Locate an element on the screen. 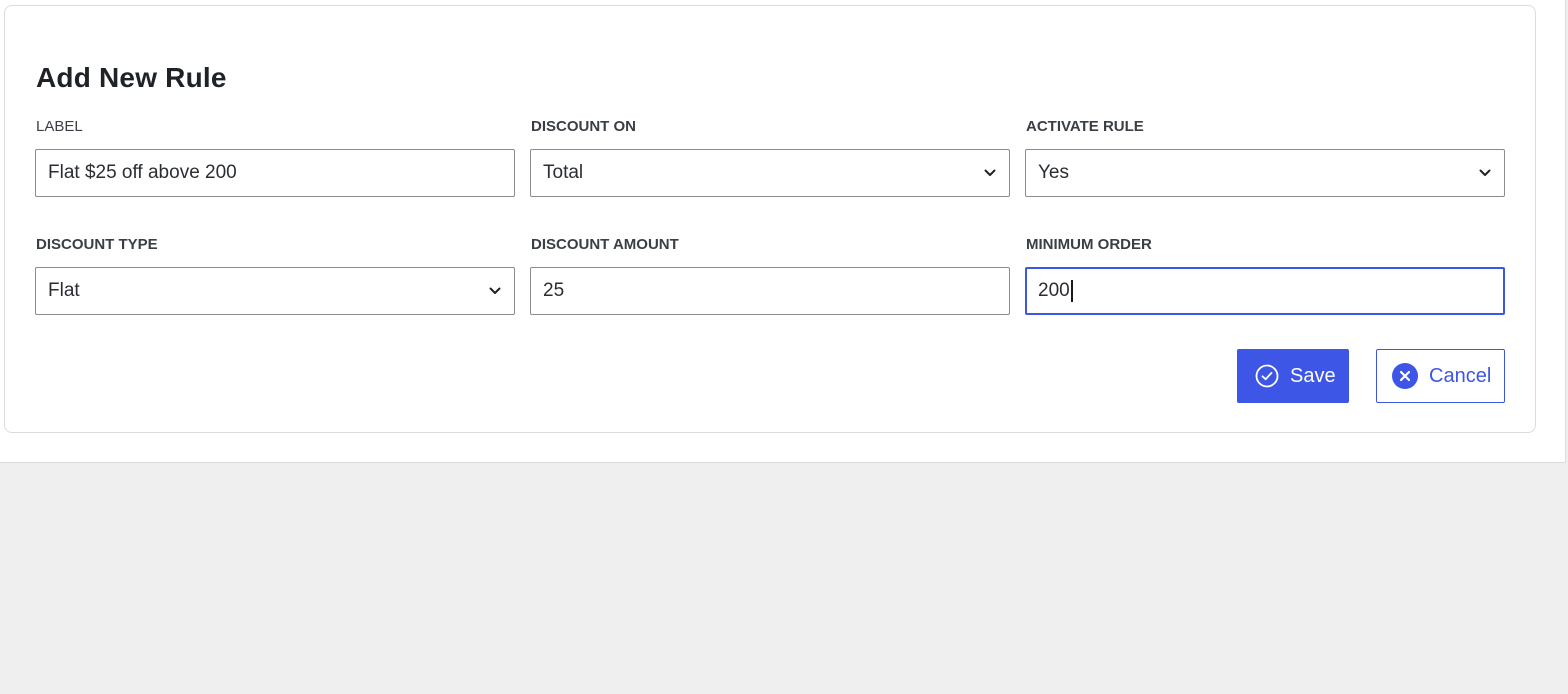 The height and width of the screenshot is (694, 1568). label-input: Flat $25 off above 200 is located at coordinates (275, 173).